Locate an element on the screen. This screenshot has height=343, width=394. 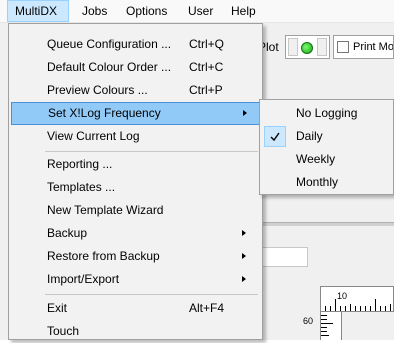
menu-item-import-export: Import/Export is located at coordinates (135, 279).